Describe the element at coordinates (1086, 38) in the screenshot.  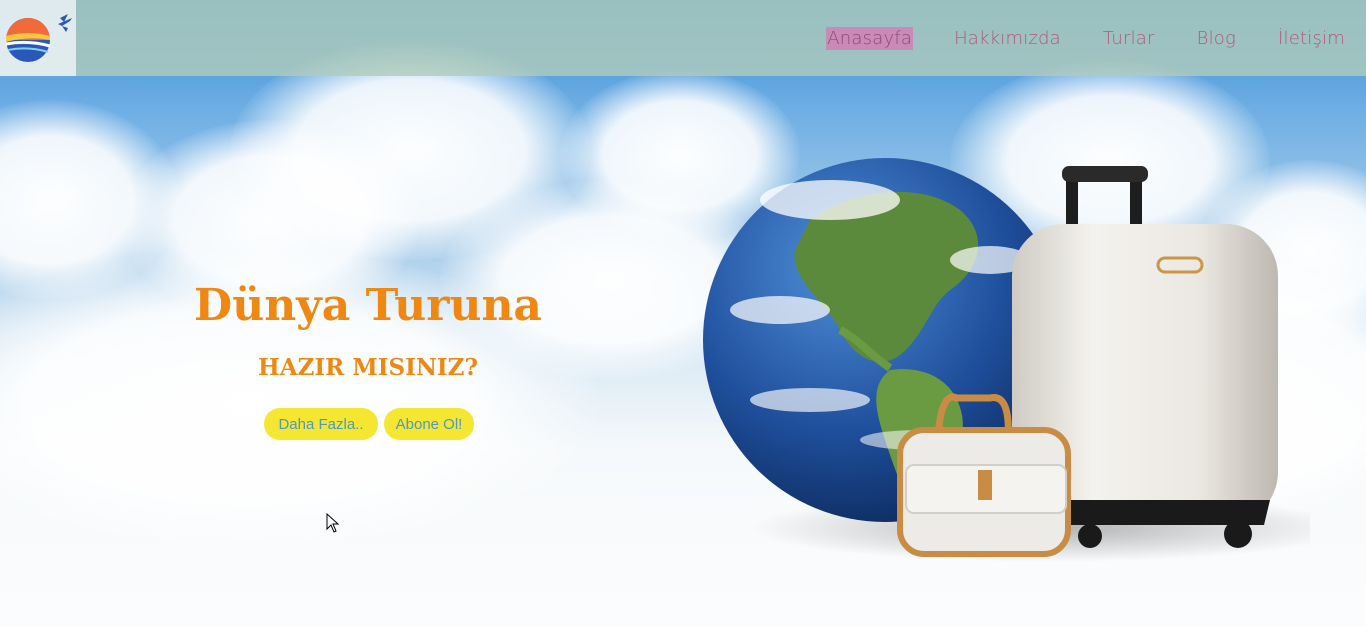
I see `main-nav: Anasayfa Hakkımızda Turlar Blog İletişim` at that location.